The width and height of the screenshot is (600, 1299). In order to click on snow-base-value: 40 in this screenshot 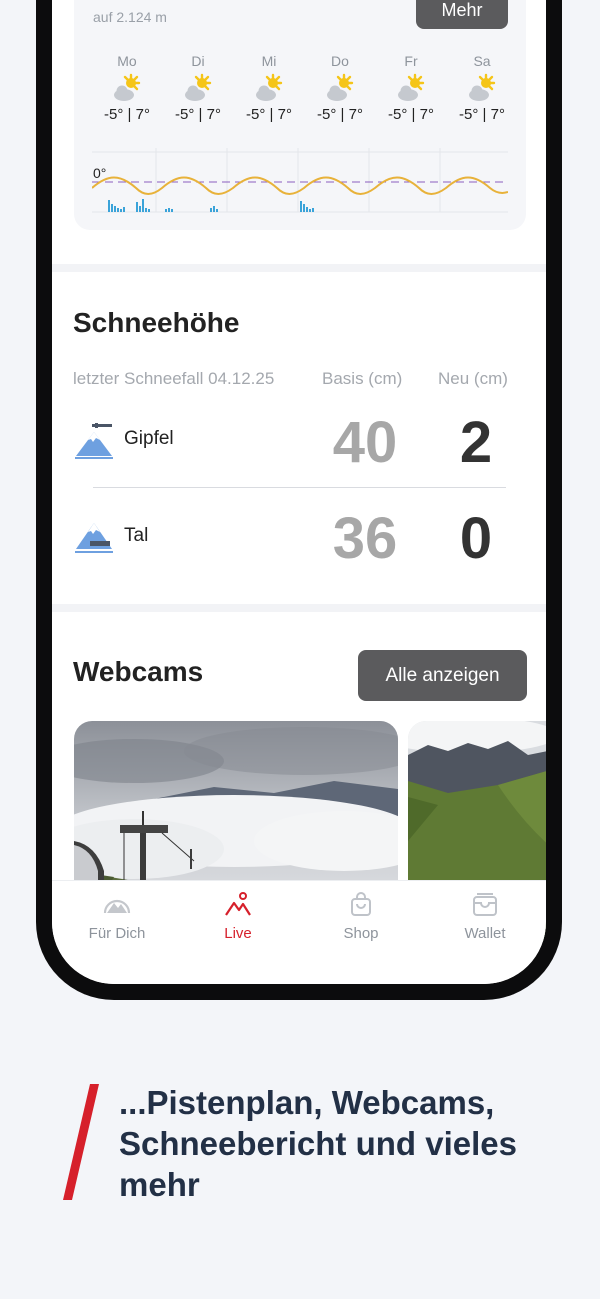, I will do `click(365, 442)`.